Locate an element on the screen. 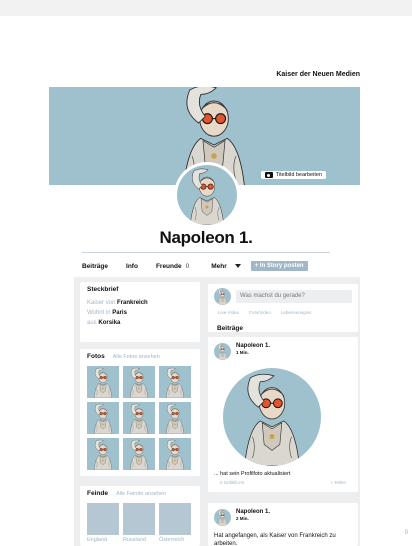 The image size is (412, 546). post-time: 1 Min. is located at coordinates (242, 352).